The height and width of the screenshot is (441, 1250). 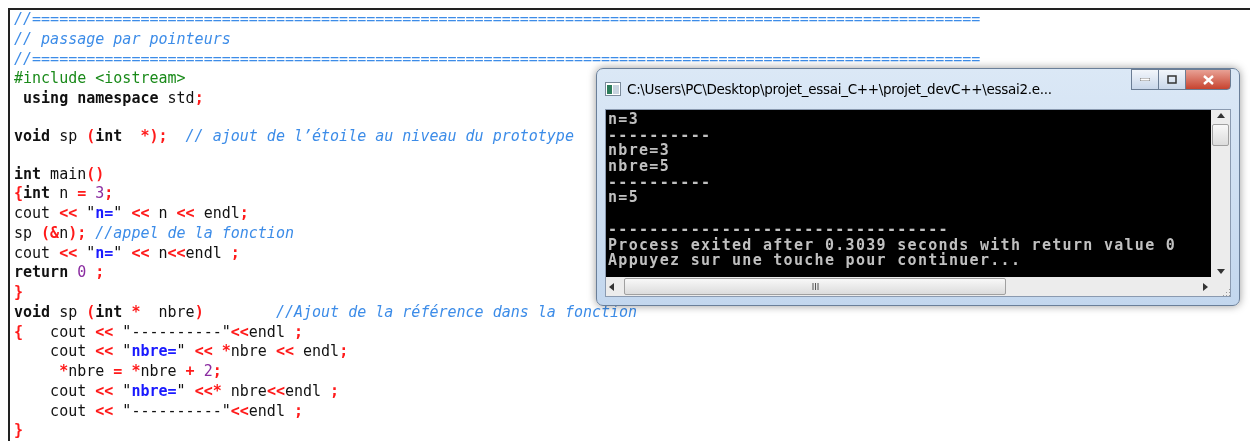 What do you see at coordinates (59, 273) in the screenshot?
I see `code-line: return 0 ;` at bounding box center [59, 273].